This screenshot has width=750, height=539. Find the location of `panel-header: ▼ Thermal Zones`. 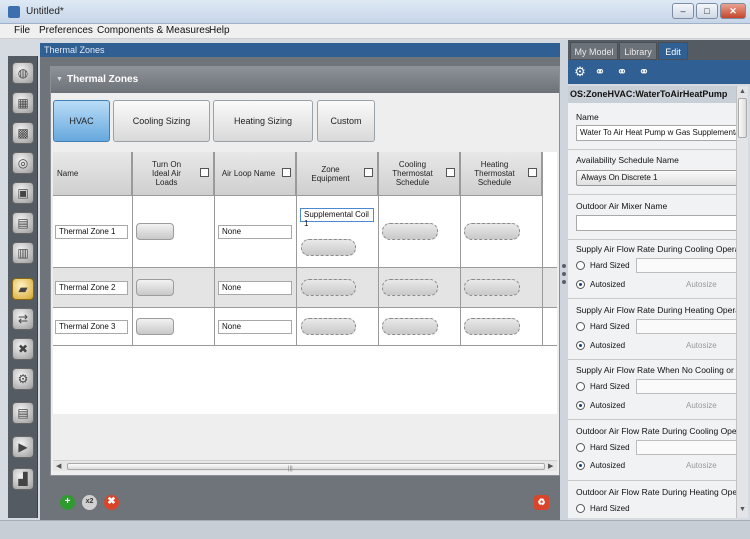

panel-header: ▼ Thermal Zones is located at coordinates (305, 80).